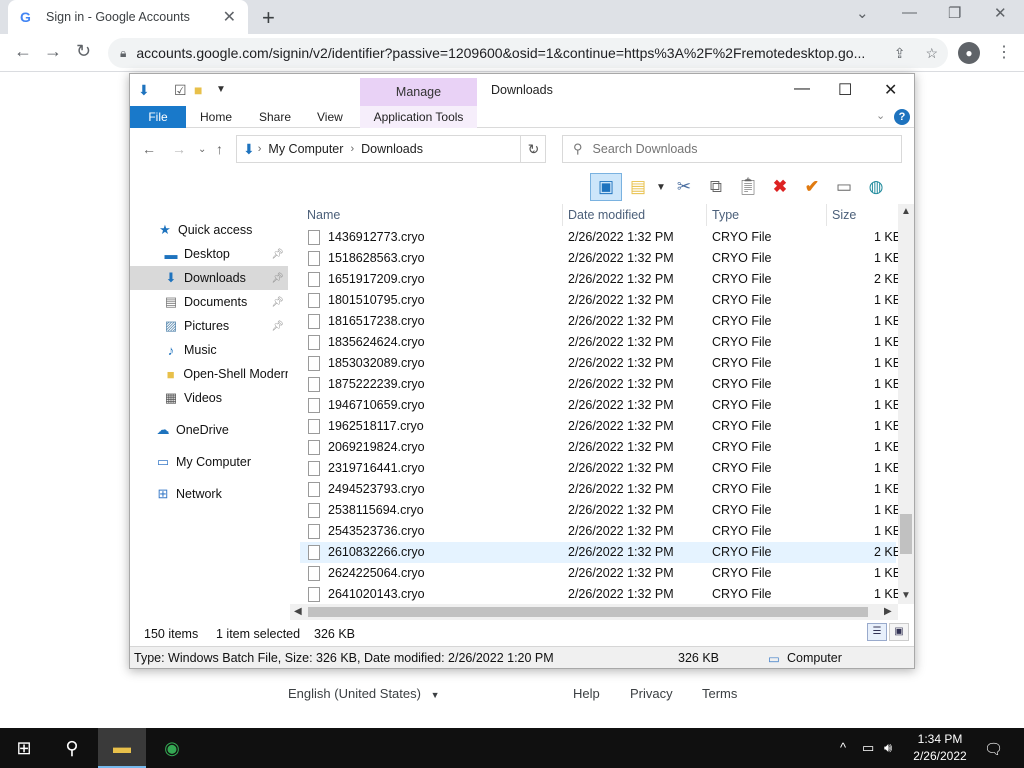  What do you see at coordinates (684, 187) in the screenshot?
I see `cut-icon: ✂` at bounding box center [684, 187].